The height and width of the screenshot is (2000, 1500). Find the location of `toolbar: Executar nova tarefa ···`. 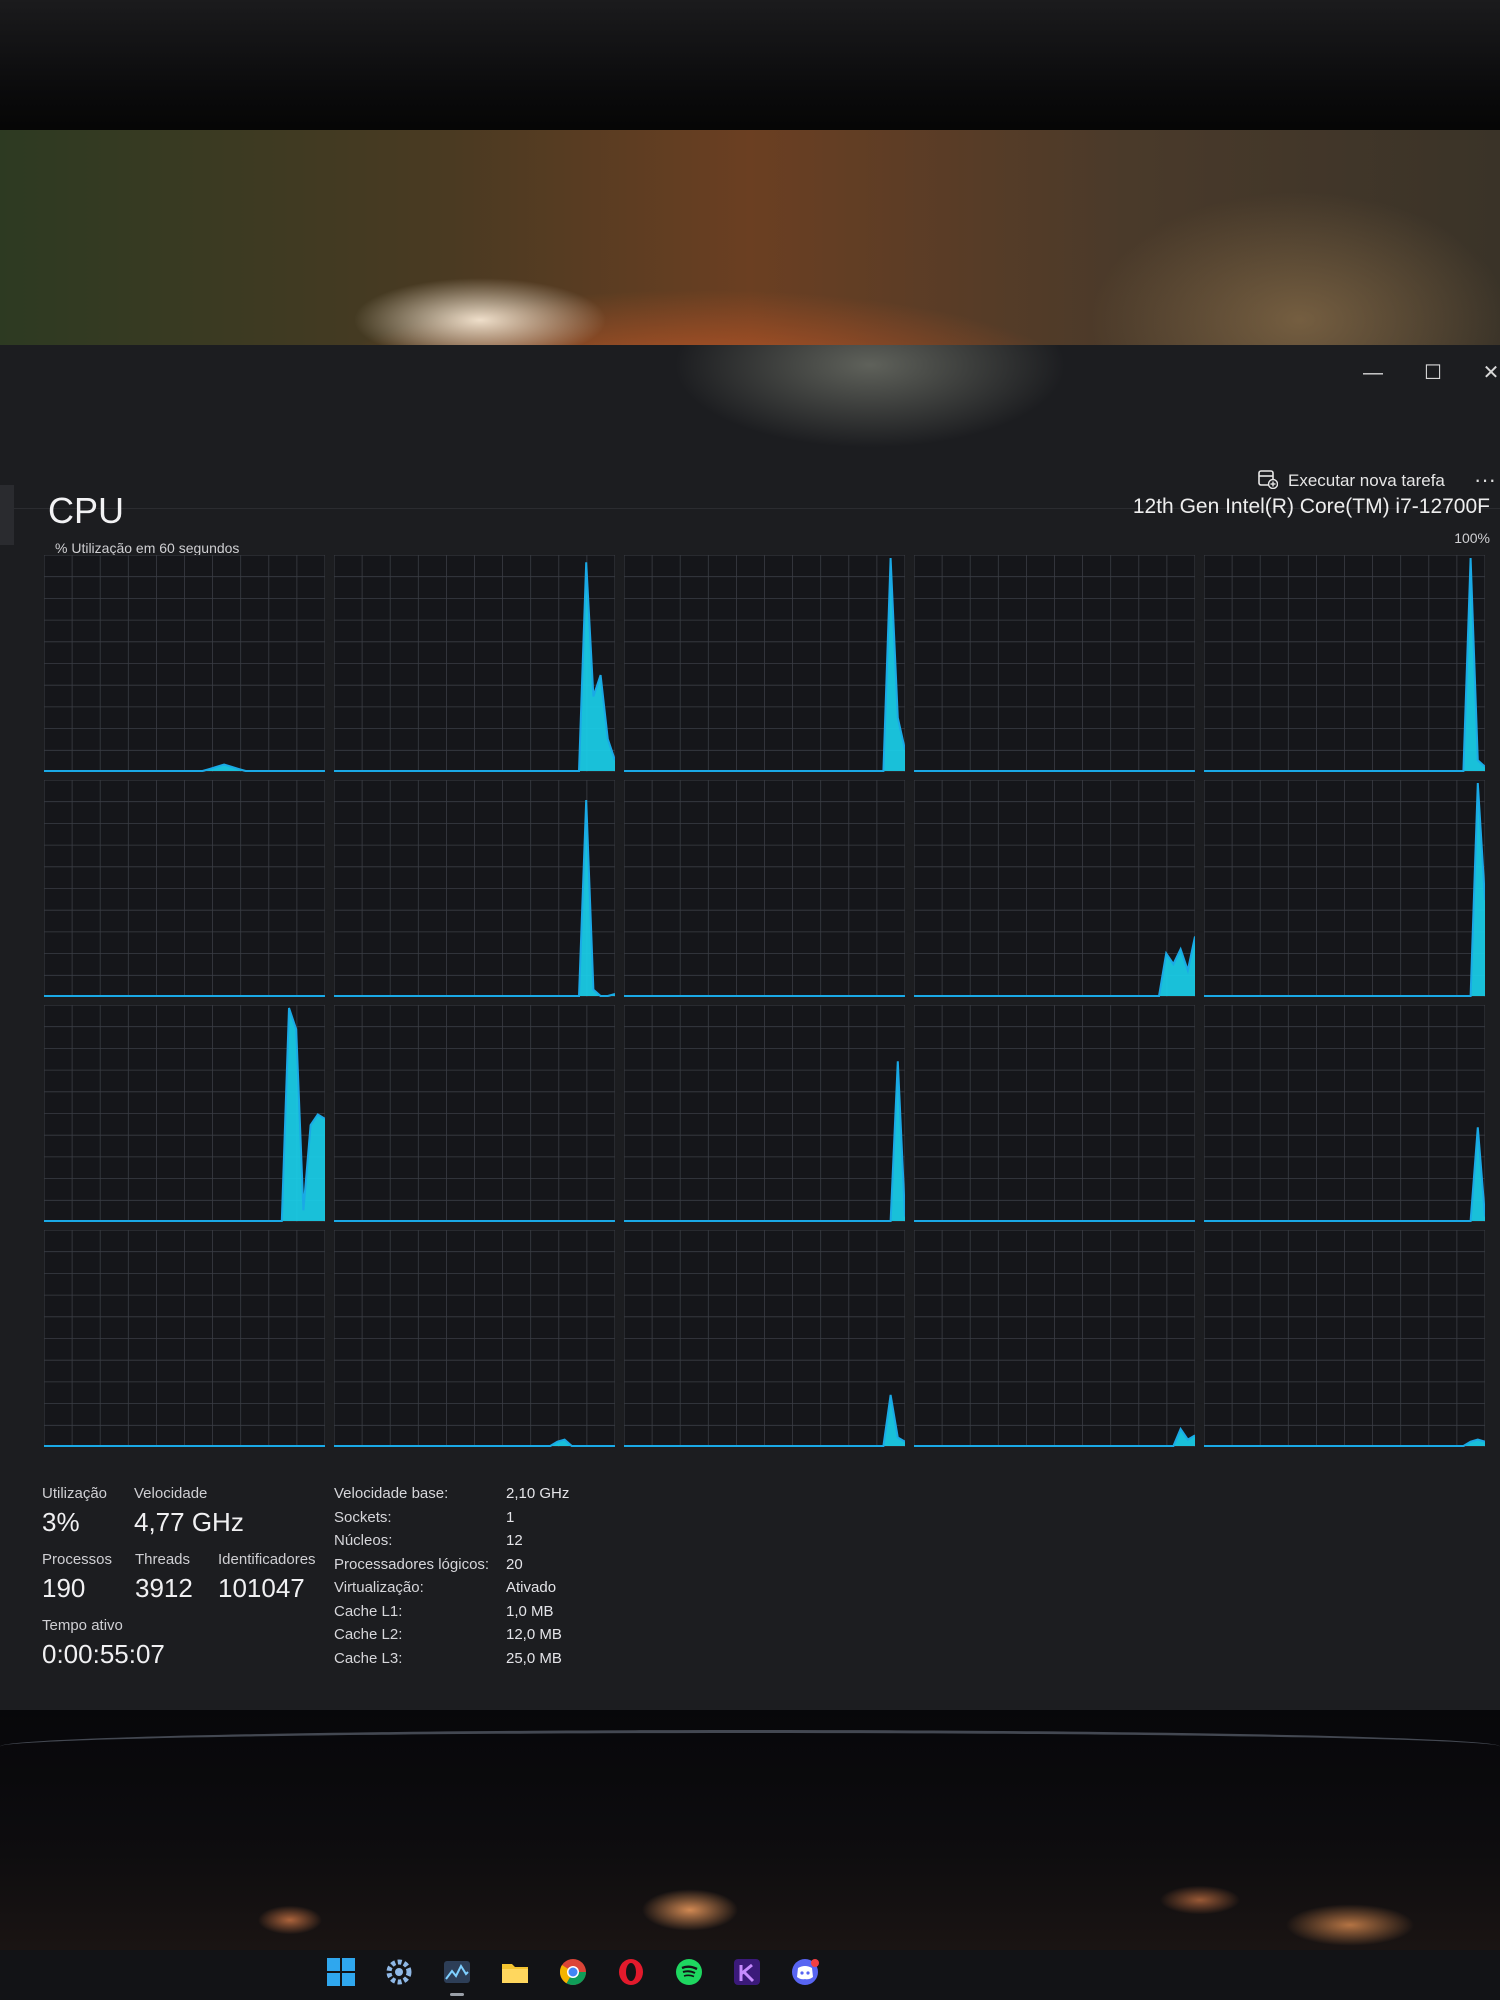

toolbar: Executar nova tarefa ··· is located at coordinates (750, 456).